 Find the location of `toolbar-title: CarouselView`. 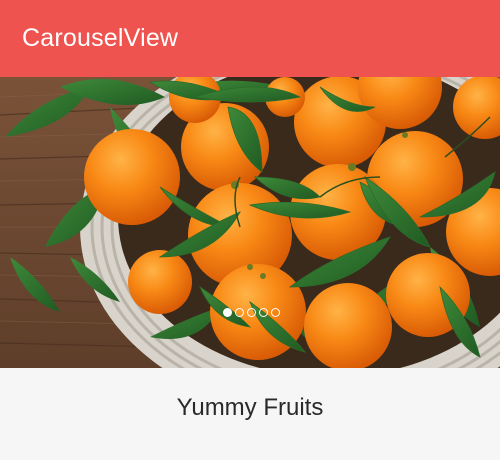

toolbar-title: CarouselView is located at coordinates (100, 38).